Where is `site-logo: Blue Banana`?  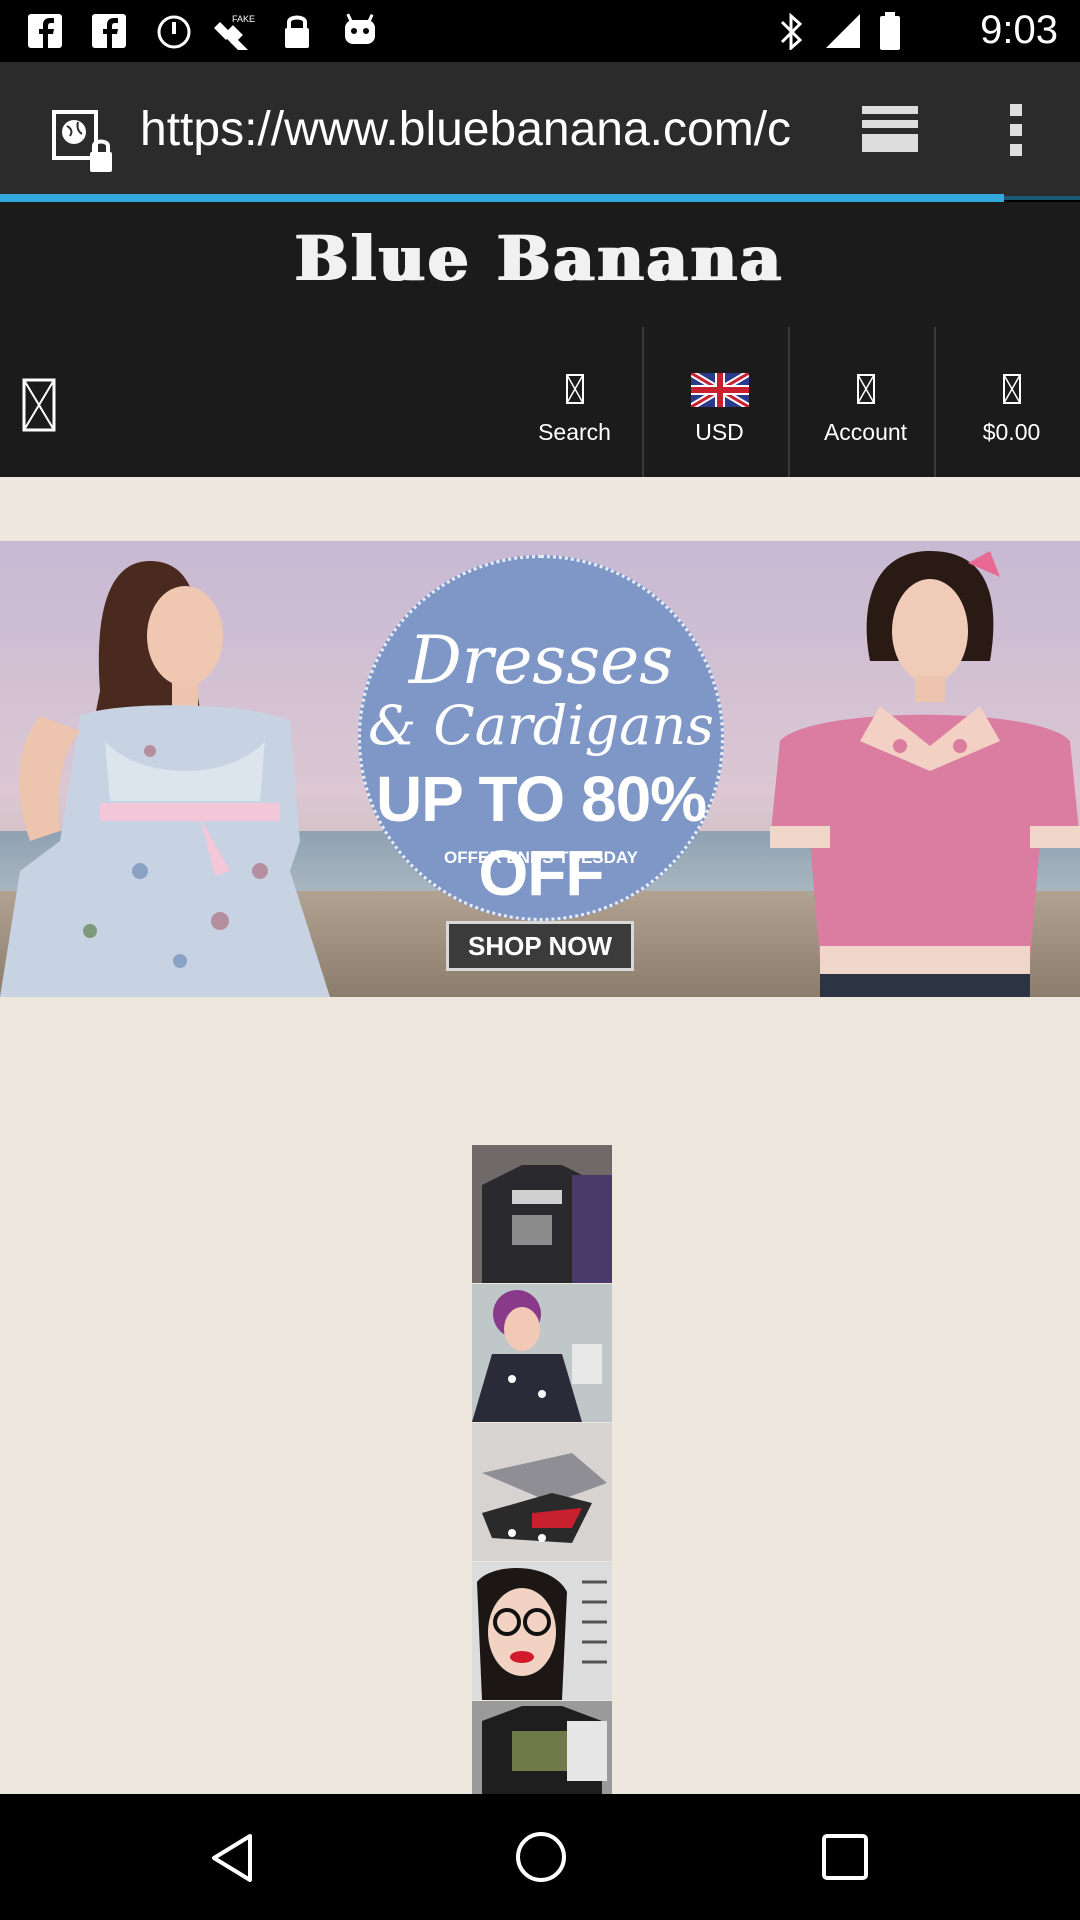
site-logo: Blue Banana is located at coordinates (540, 258).